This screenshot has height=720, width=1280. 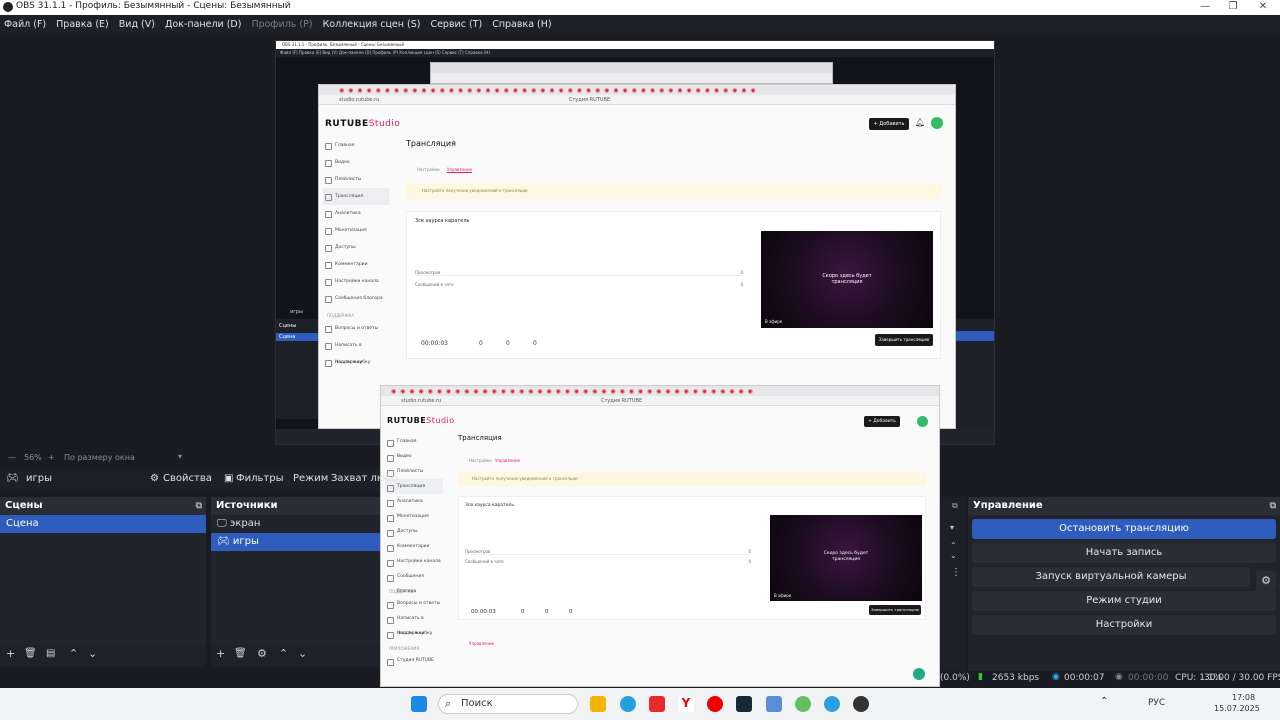 I want to click on yandex-browser-icon, so click(x=657, y=704).